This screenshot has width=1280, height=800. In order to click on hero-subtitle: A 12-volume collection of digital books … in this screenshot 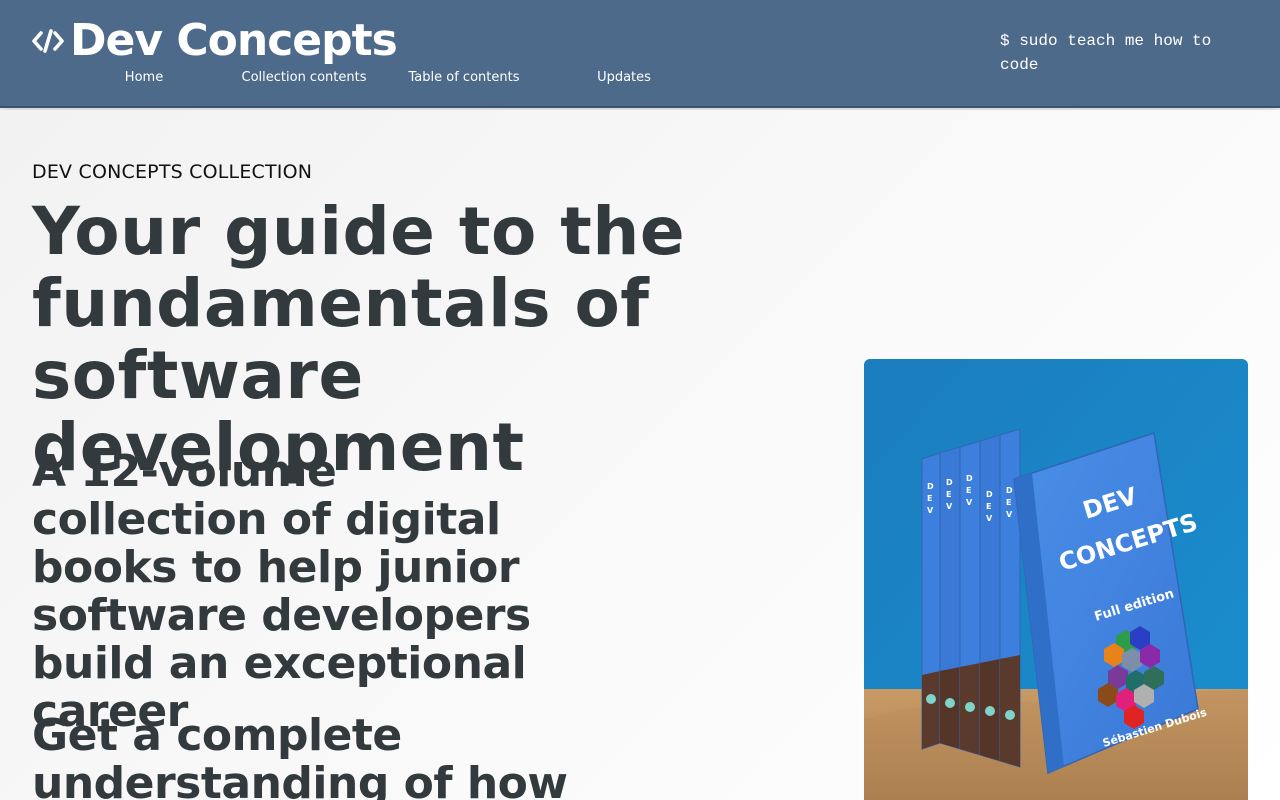, I will do `click(281, 591)`.